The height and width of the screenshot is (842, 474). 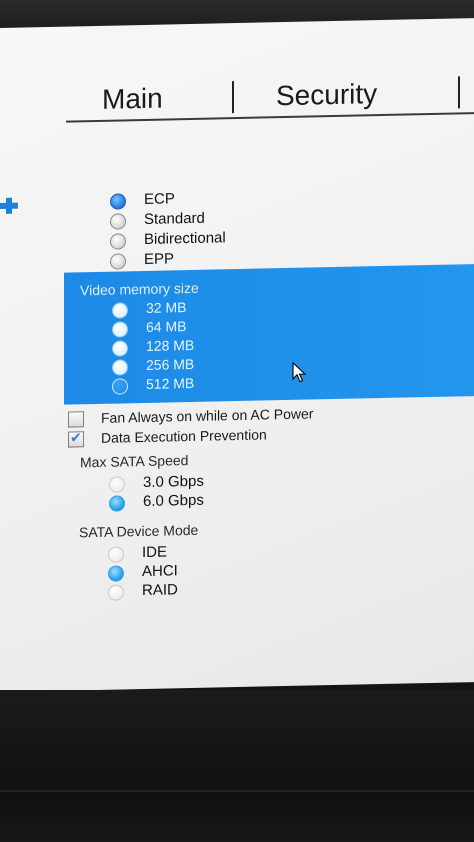 I want to click on option-label: 6.0 Gbps, so click(x=173, y=501).